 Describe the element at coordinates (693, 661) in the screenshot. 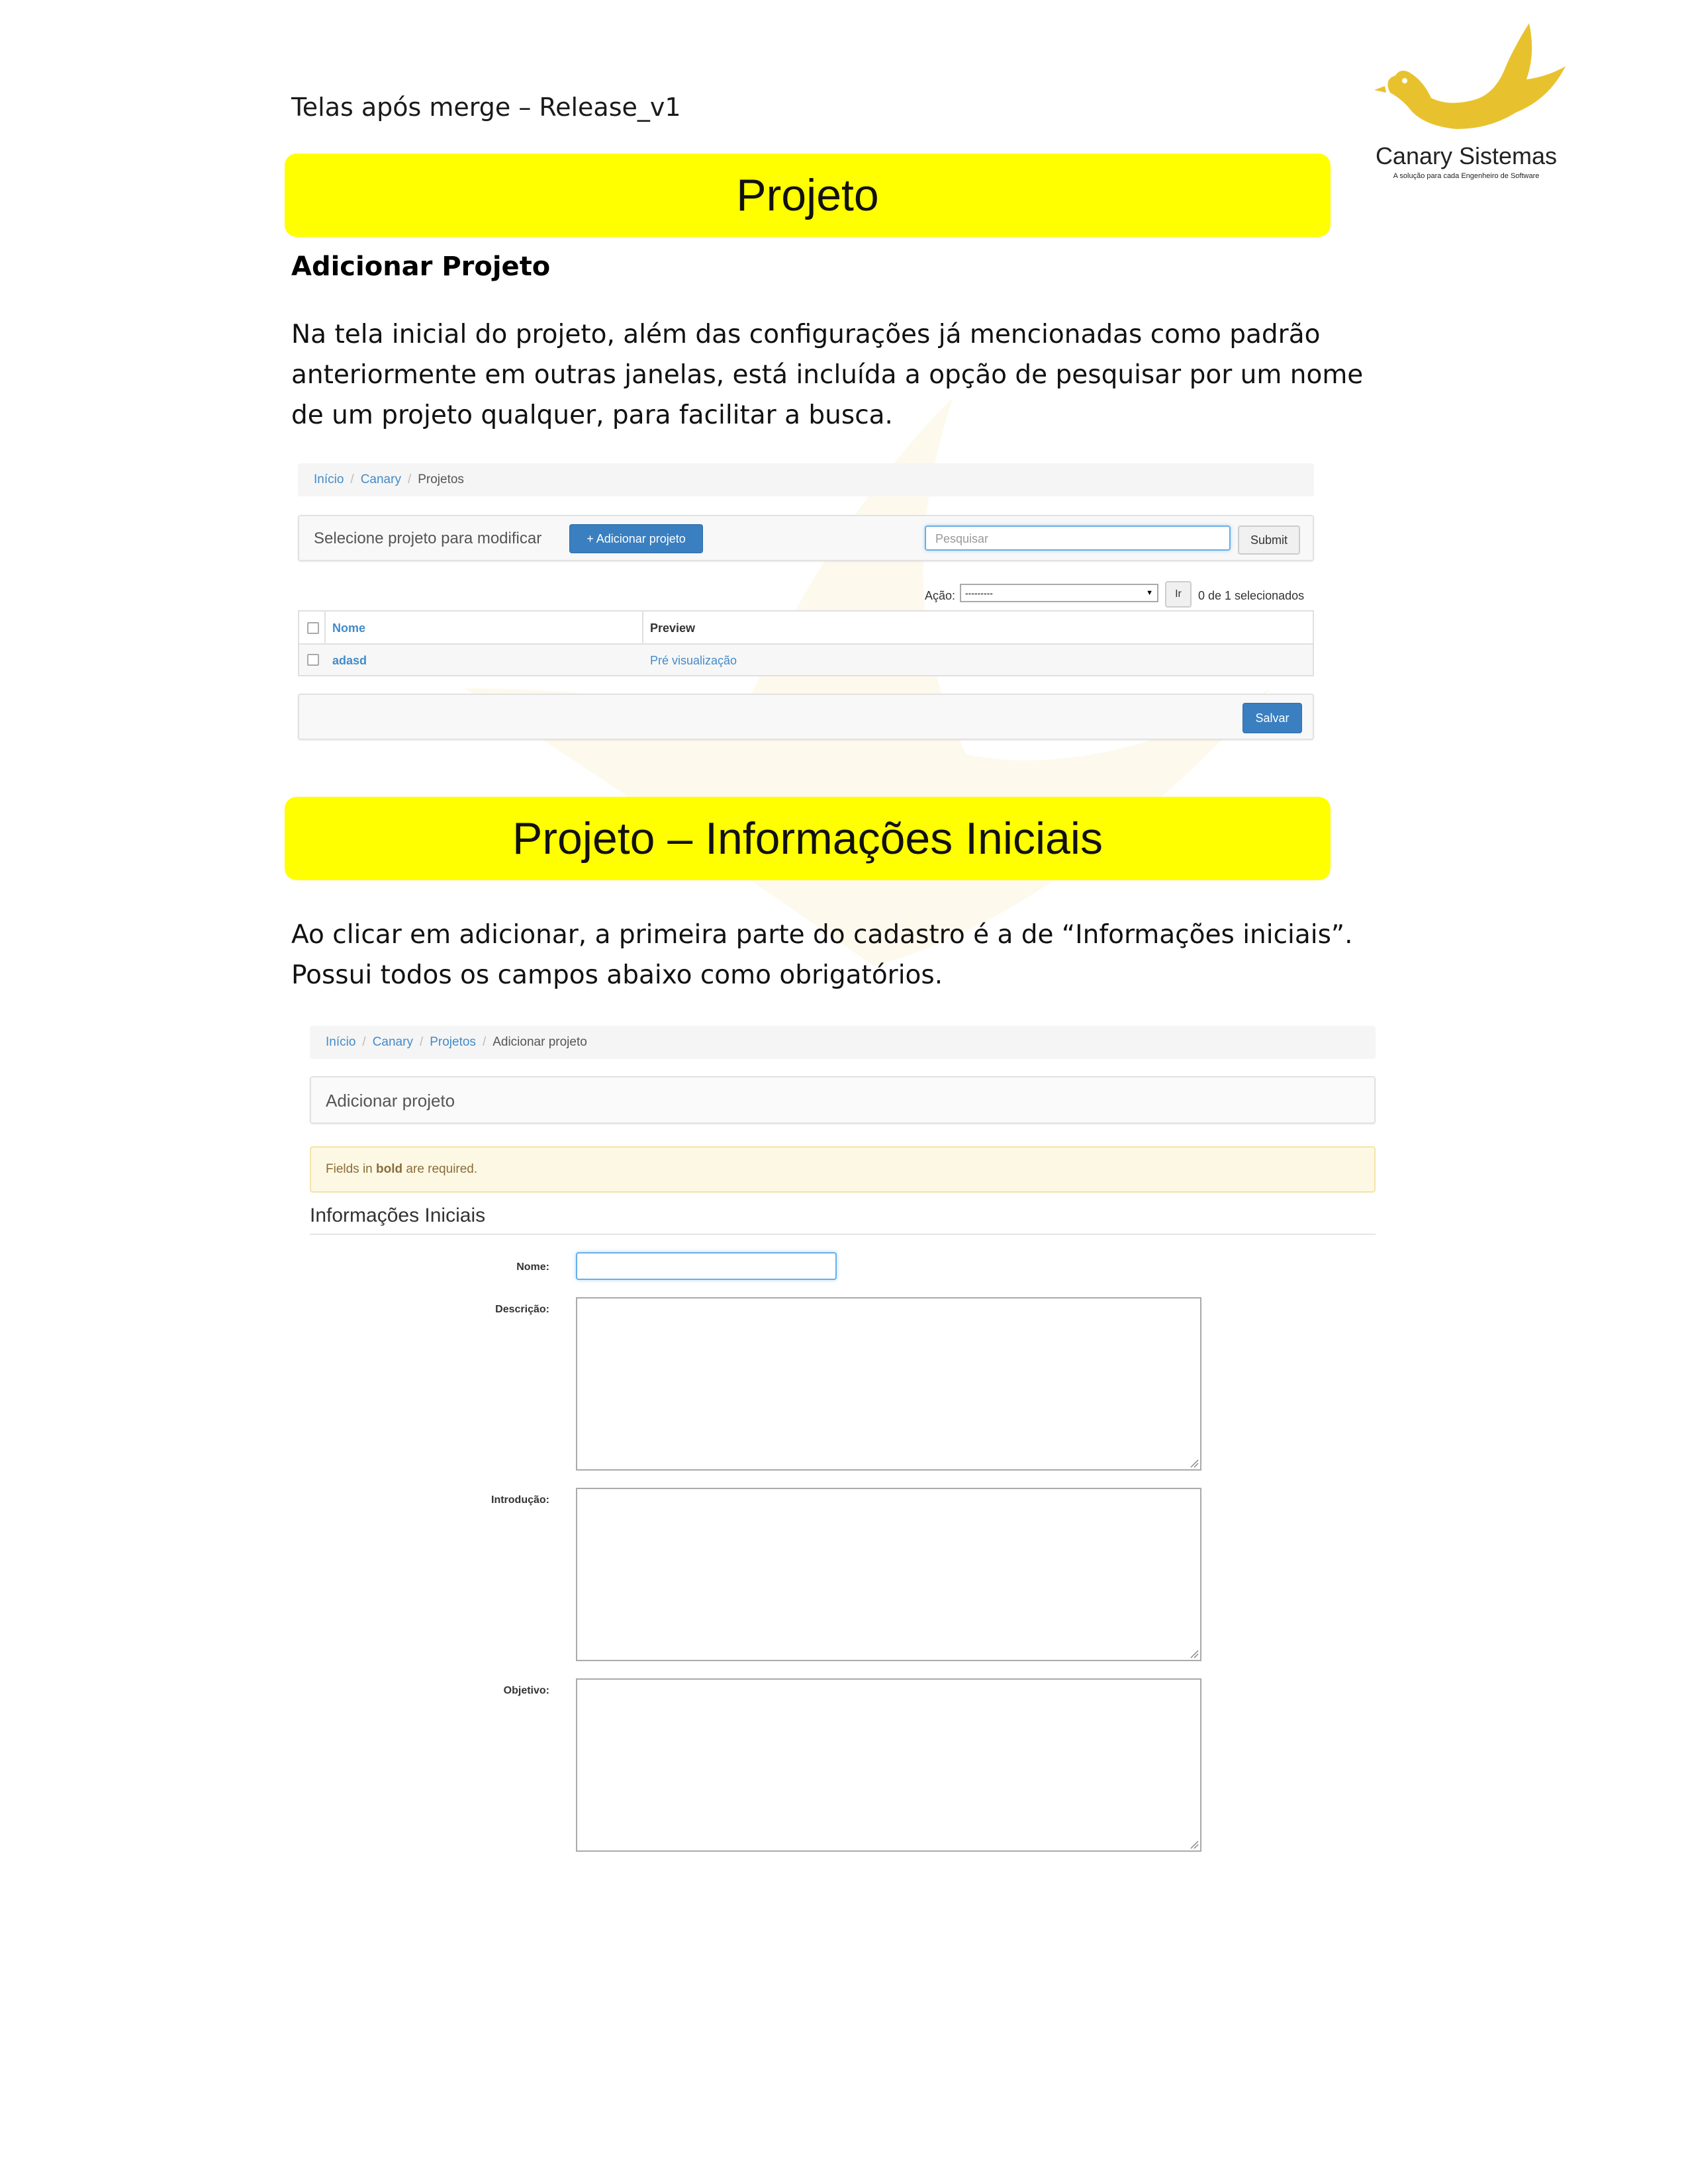

I see `row-preview-link: Pré visualização` at that location.